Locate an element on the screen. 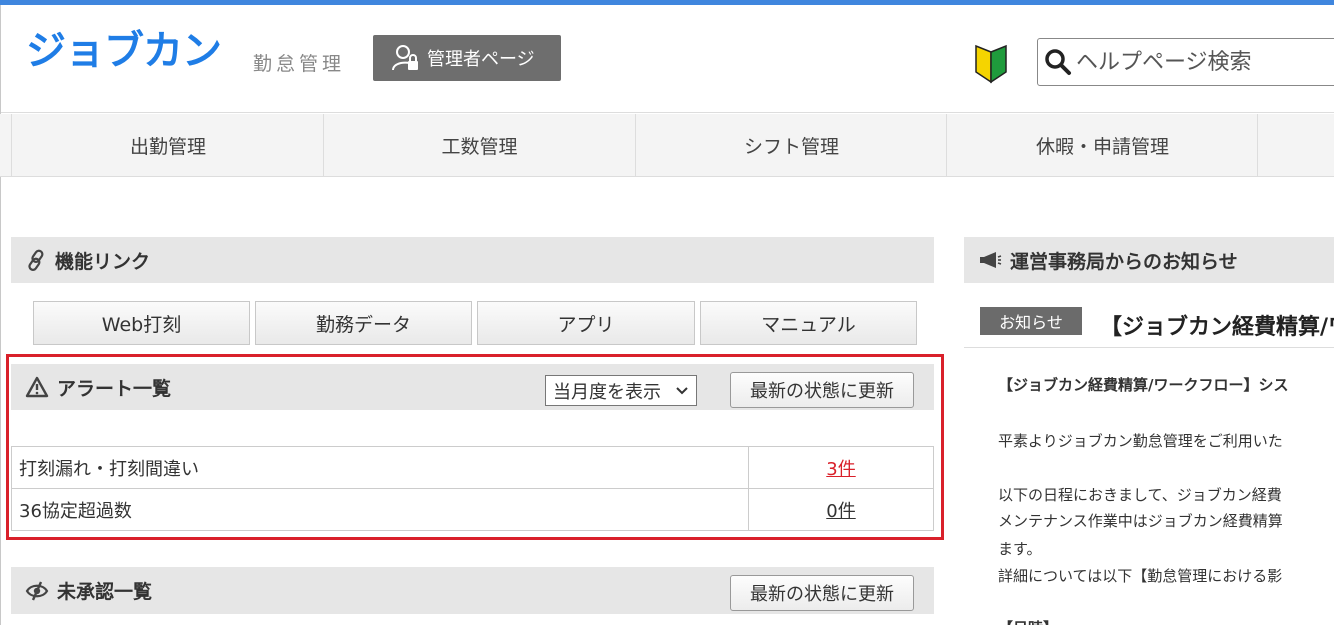 The image size is (1334, 625). logo-subtitle: 勤怠管理 is located at coordinates (299, 64).